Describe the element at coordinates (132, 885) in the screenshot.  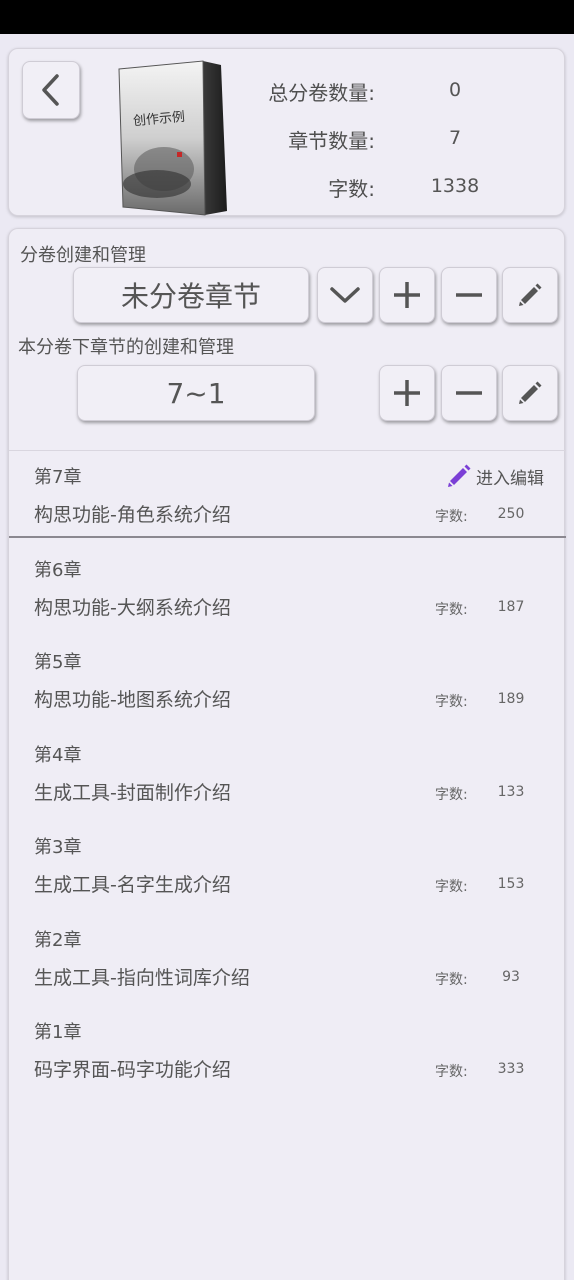
I see `chapter-title: 生成工具-名字生成介绍` at that location.